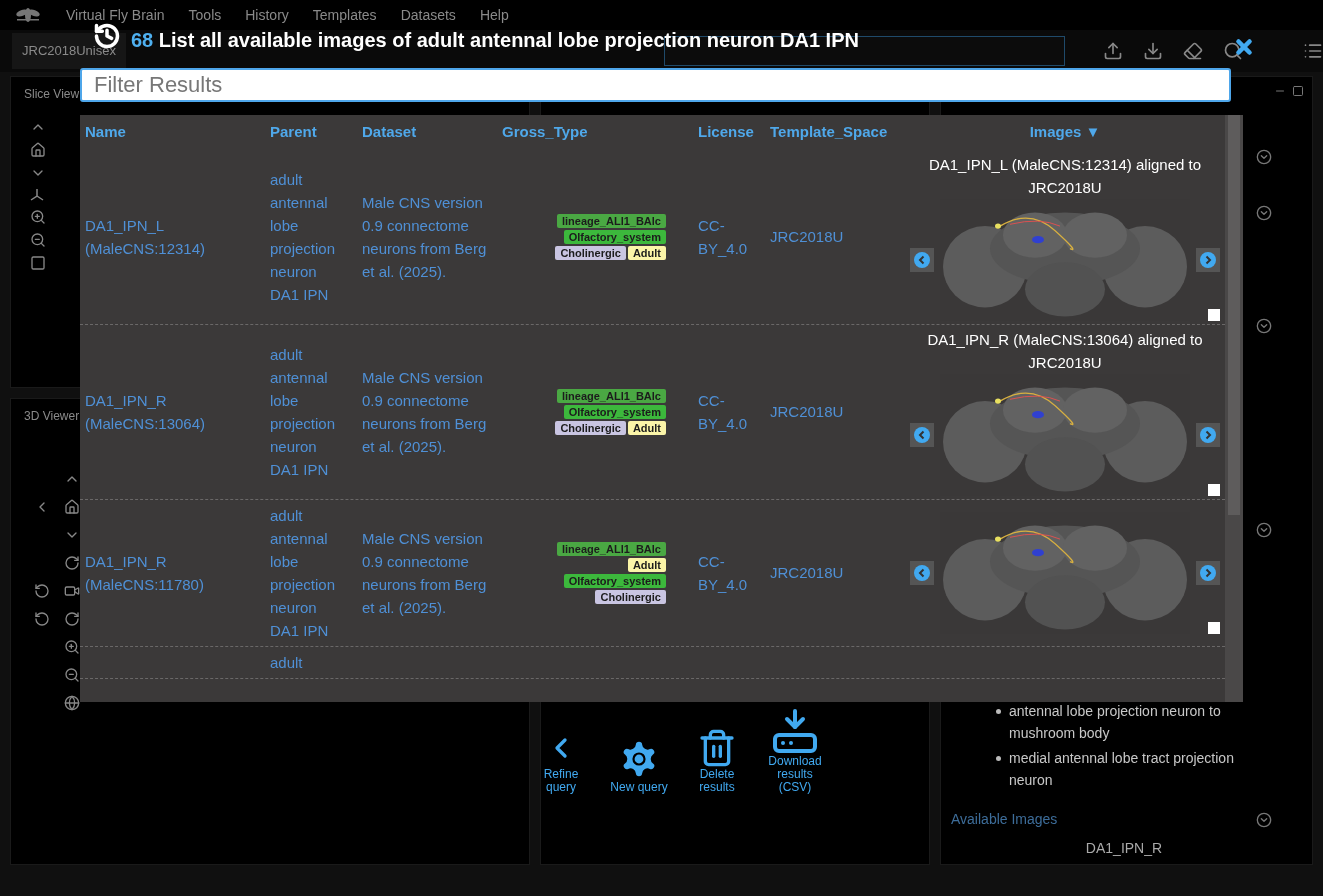 This screenshot has width=1323, height=896. I want to click on column-header: Gross_Type, so click(595, 132).